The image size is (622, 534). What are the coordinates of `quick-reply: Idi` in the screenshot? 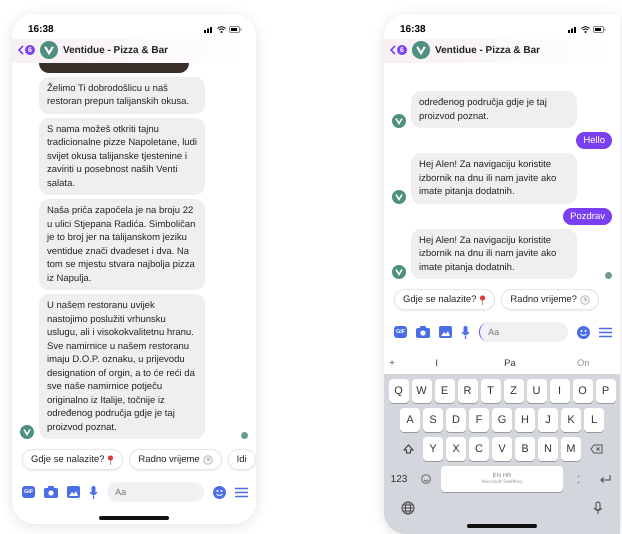 It's located at (242, 459).